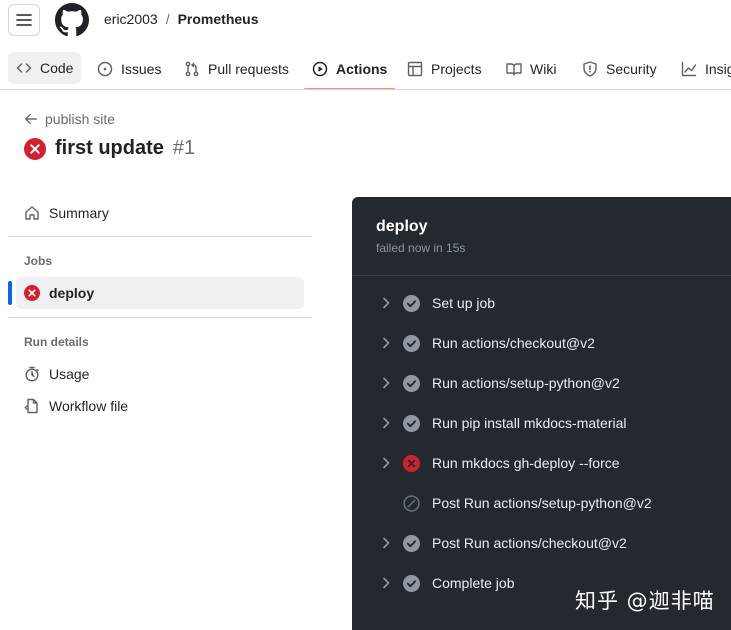 Image resolution: width=731 pixels, height=630 pixels. I want to click on job-step-label: Run actions/checkout@v2, so click(513, 343).